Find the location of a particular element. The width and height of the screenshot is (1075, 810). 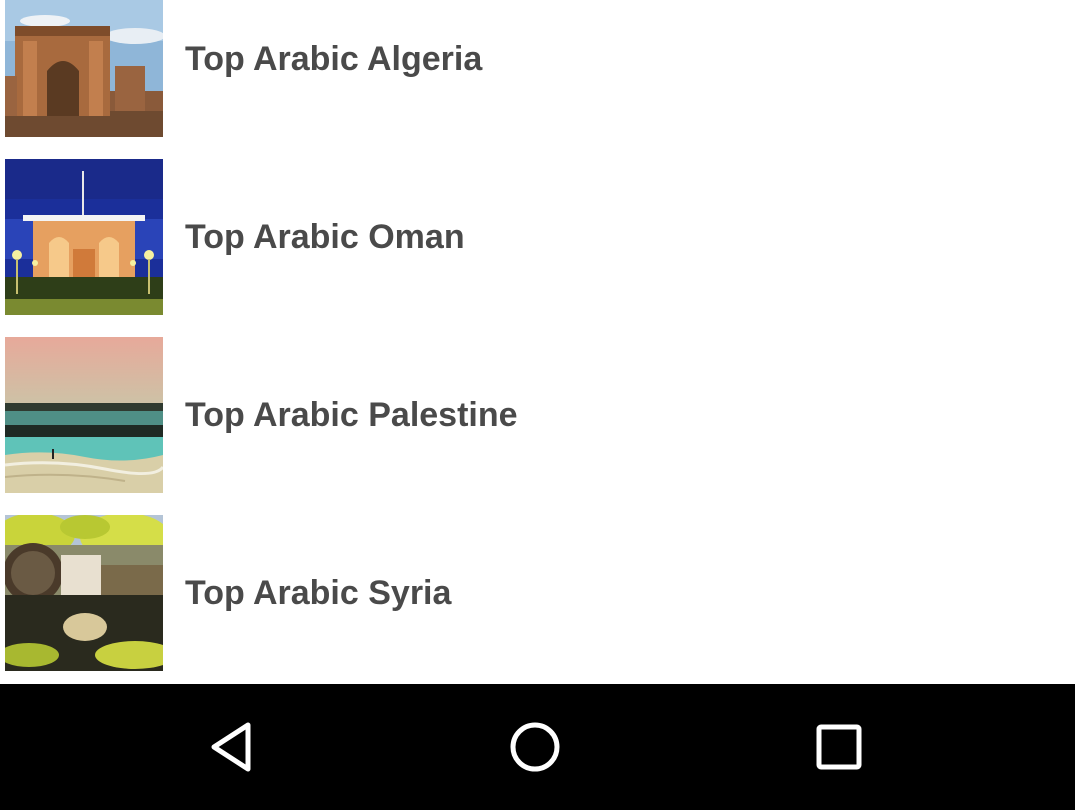

home-icon is located at coordinates (535, 747).